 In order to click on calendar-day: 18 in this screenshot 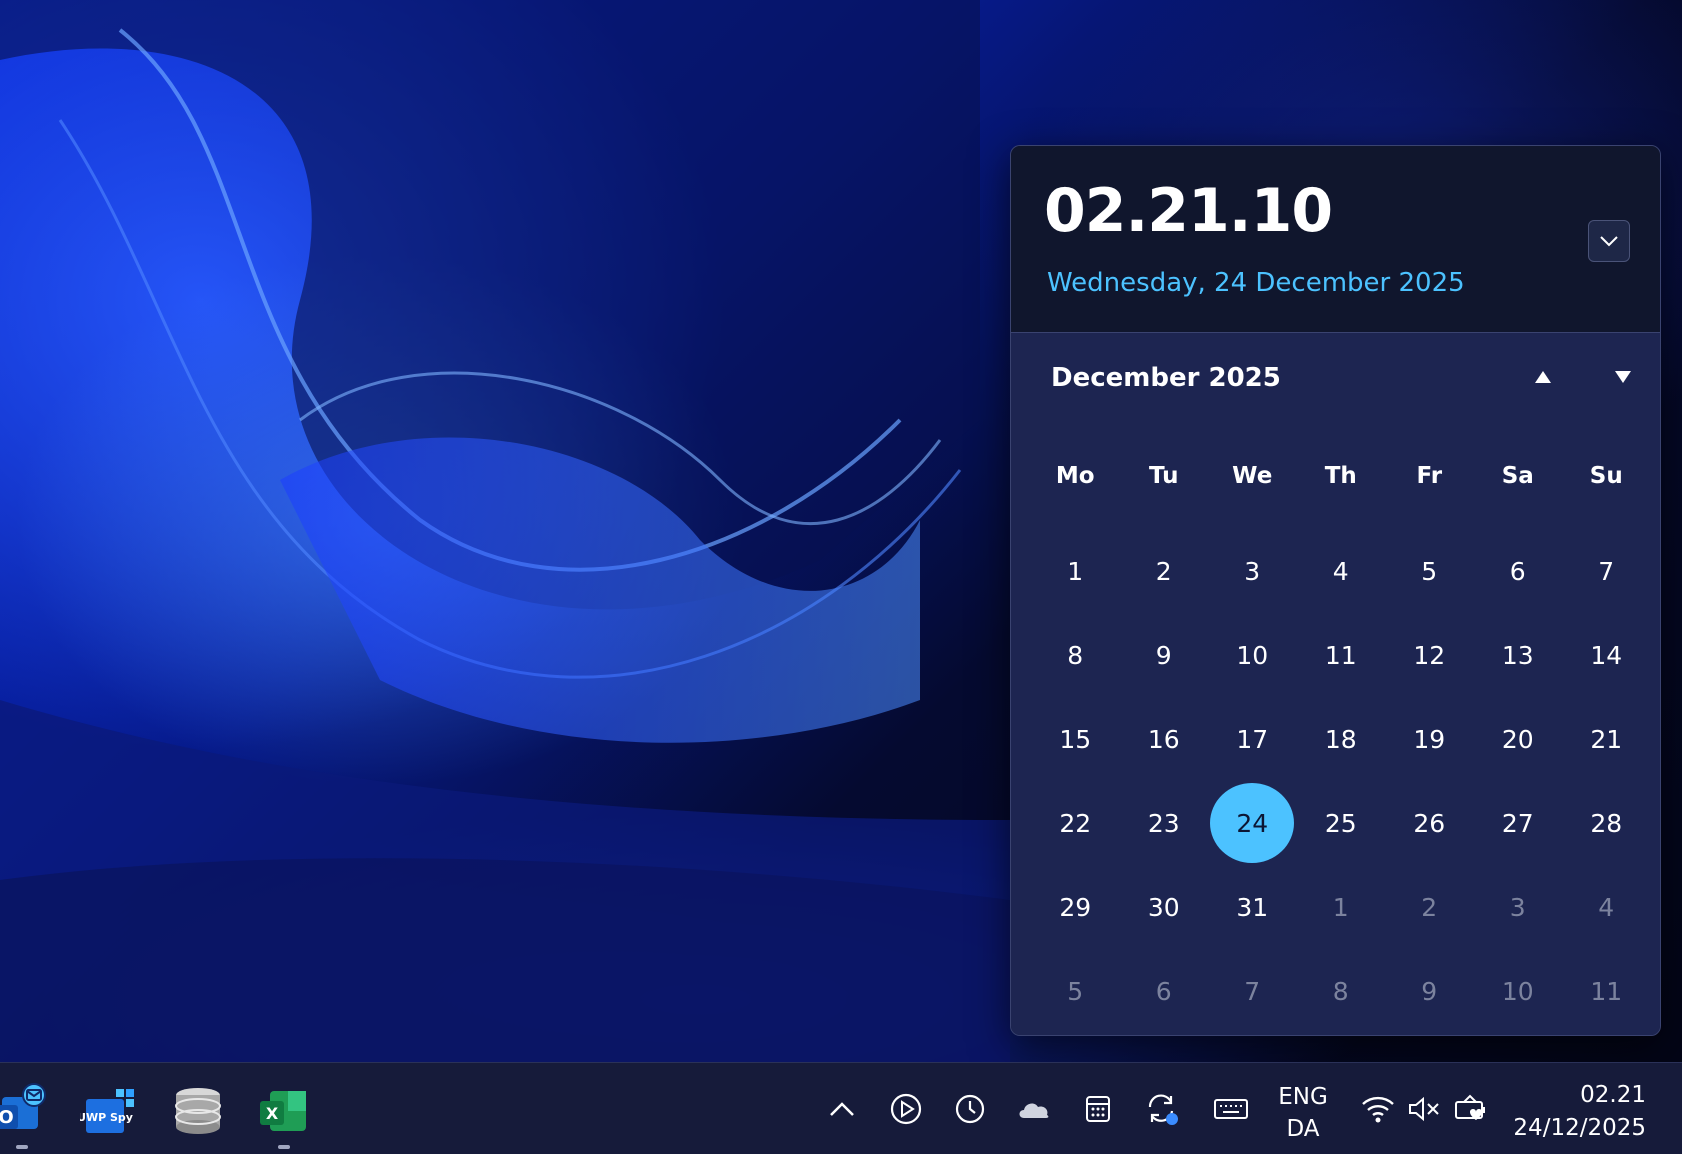, I will do `click(1341, 739)`.